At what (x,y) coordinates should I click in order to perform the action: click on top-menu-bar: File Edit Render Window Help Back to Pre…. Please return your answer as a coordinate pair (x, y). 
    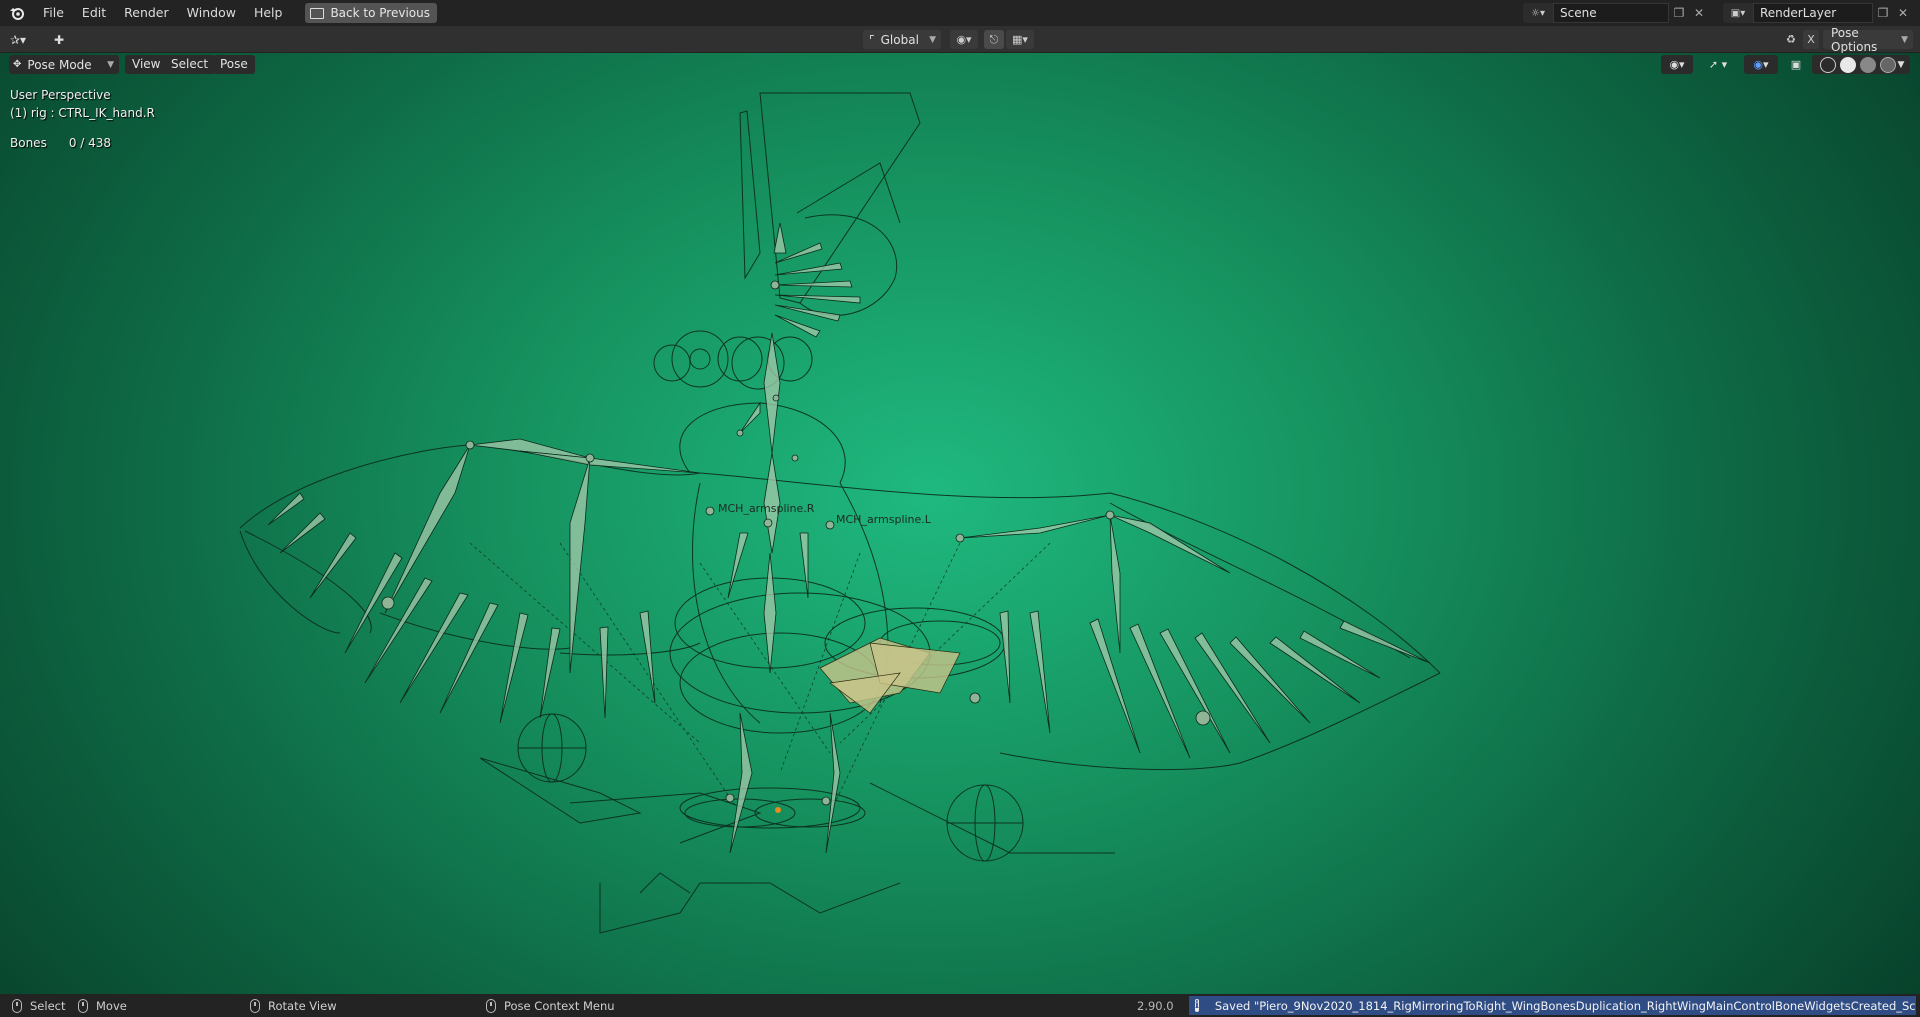
    Looking at the image, I should click on (960, 13).